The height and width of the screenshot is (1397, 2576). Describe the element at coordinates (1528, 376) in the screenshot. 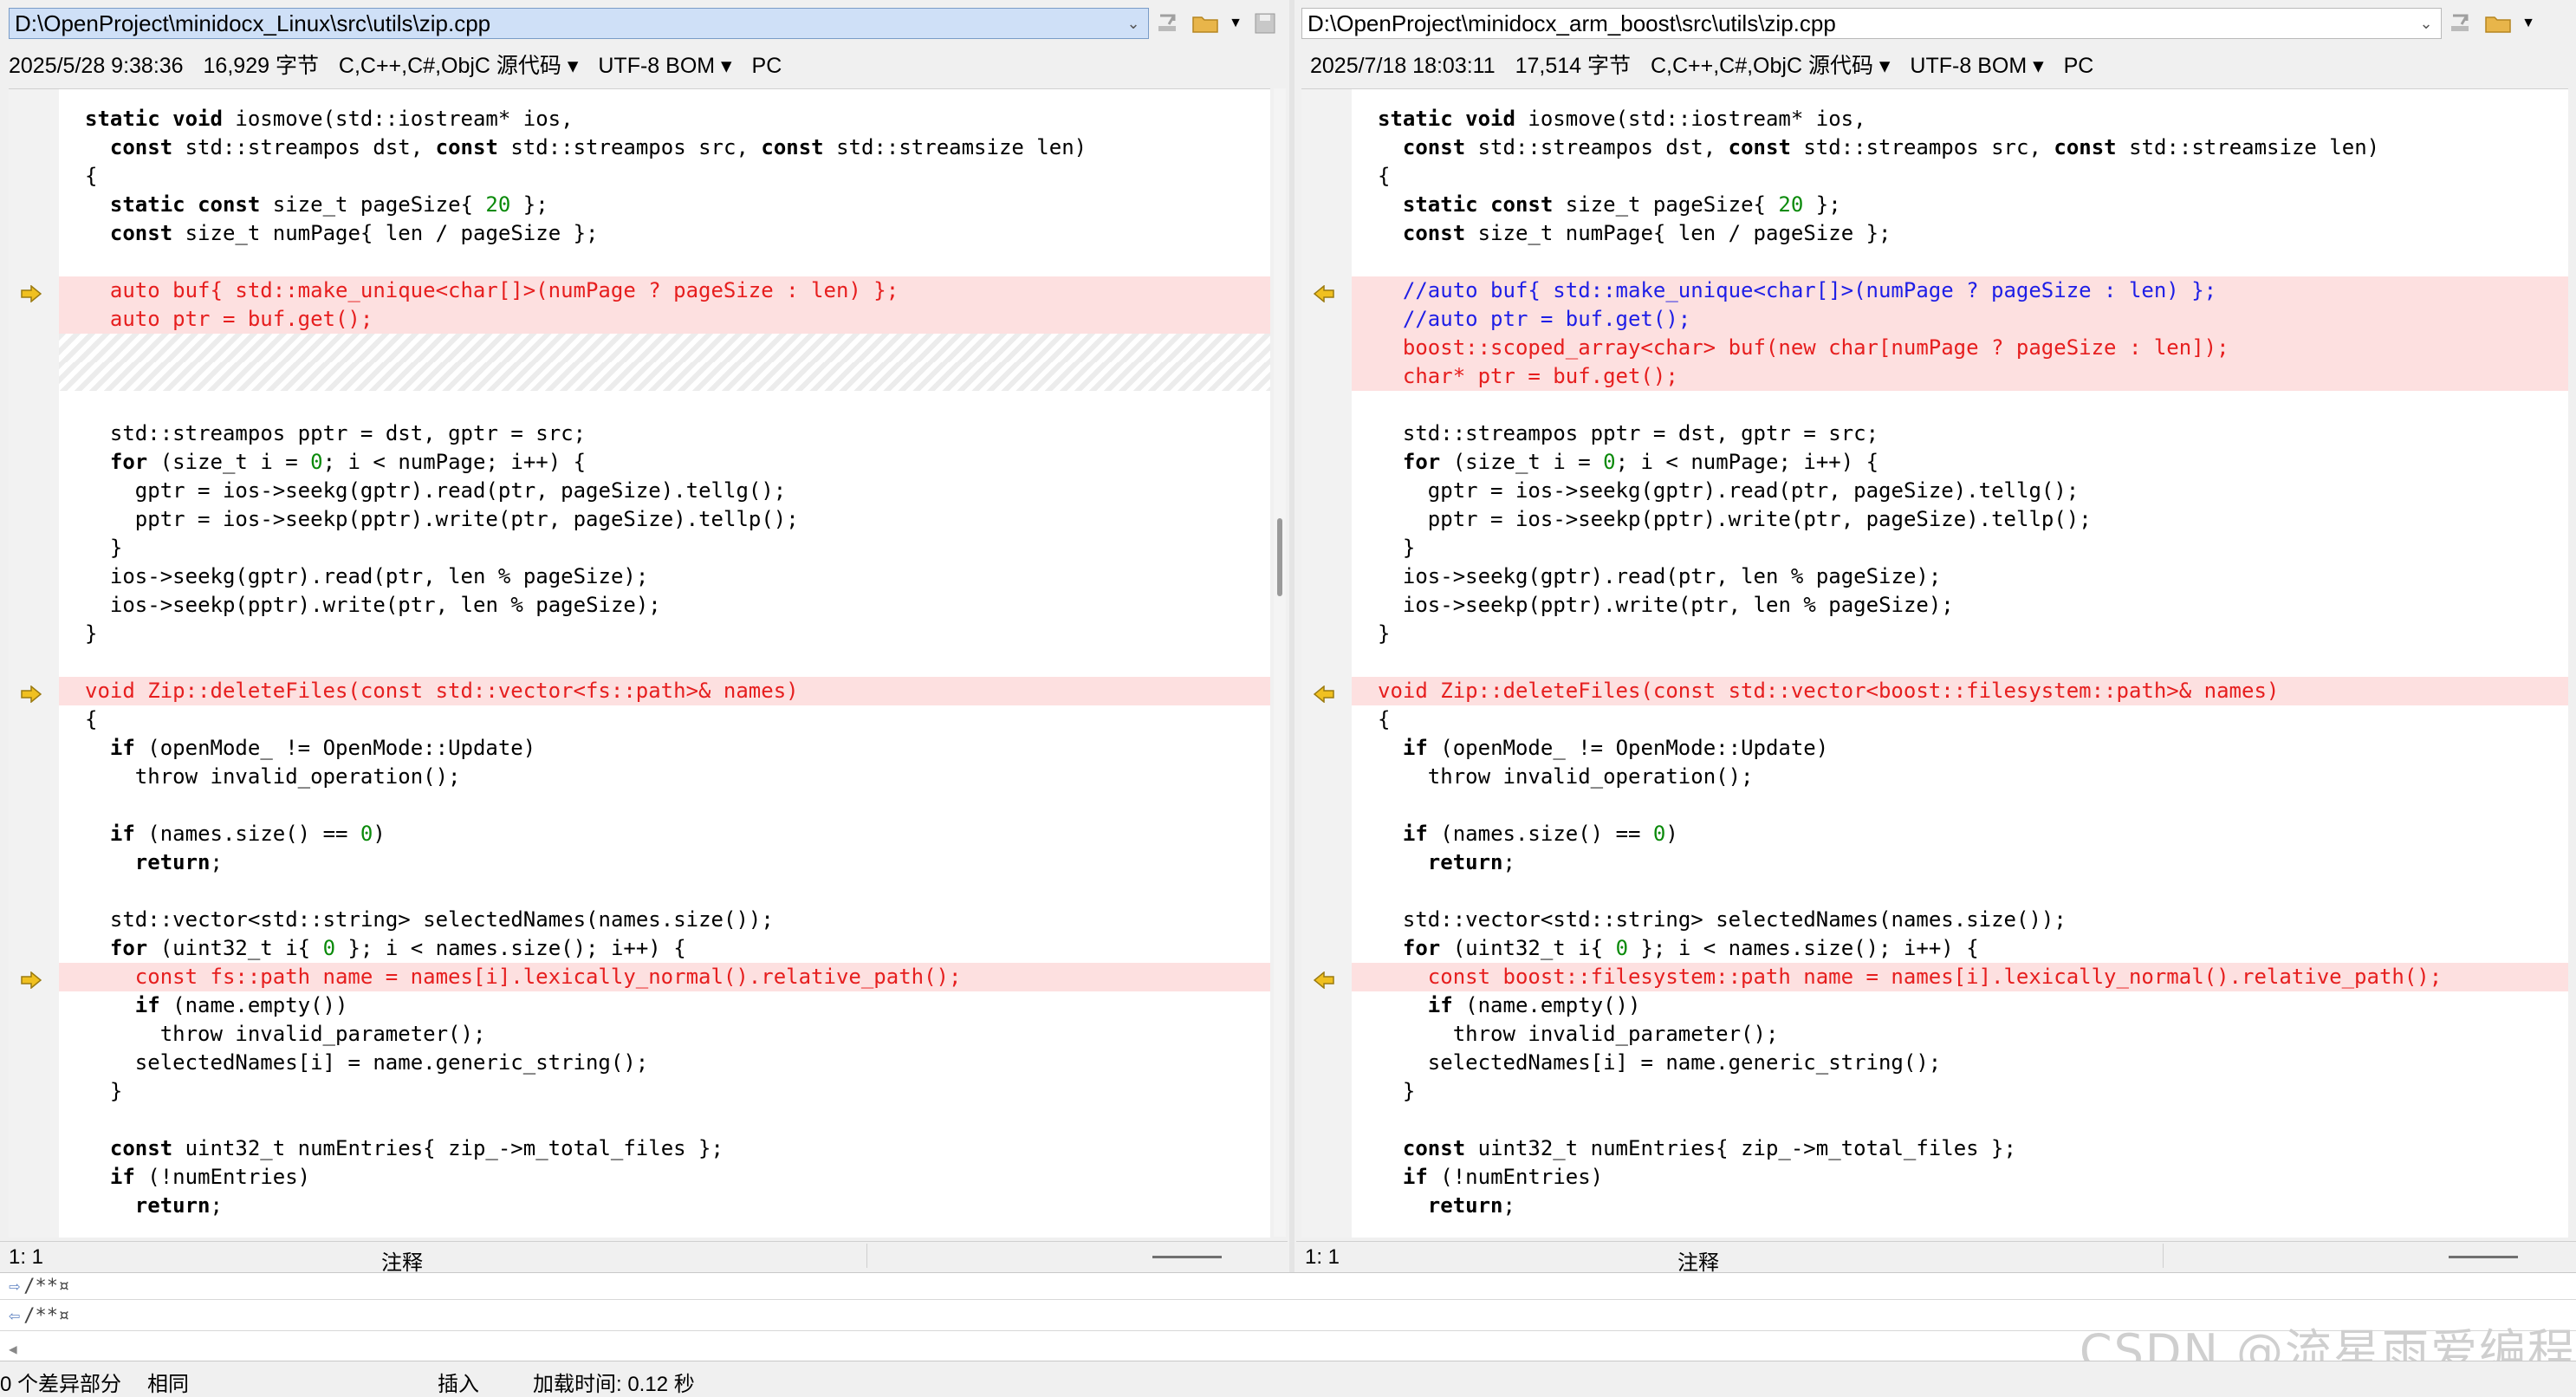

I see `code-line-text: char* ptr = buf.get();` at that location.